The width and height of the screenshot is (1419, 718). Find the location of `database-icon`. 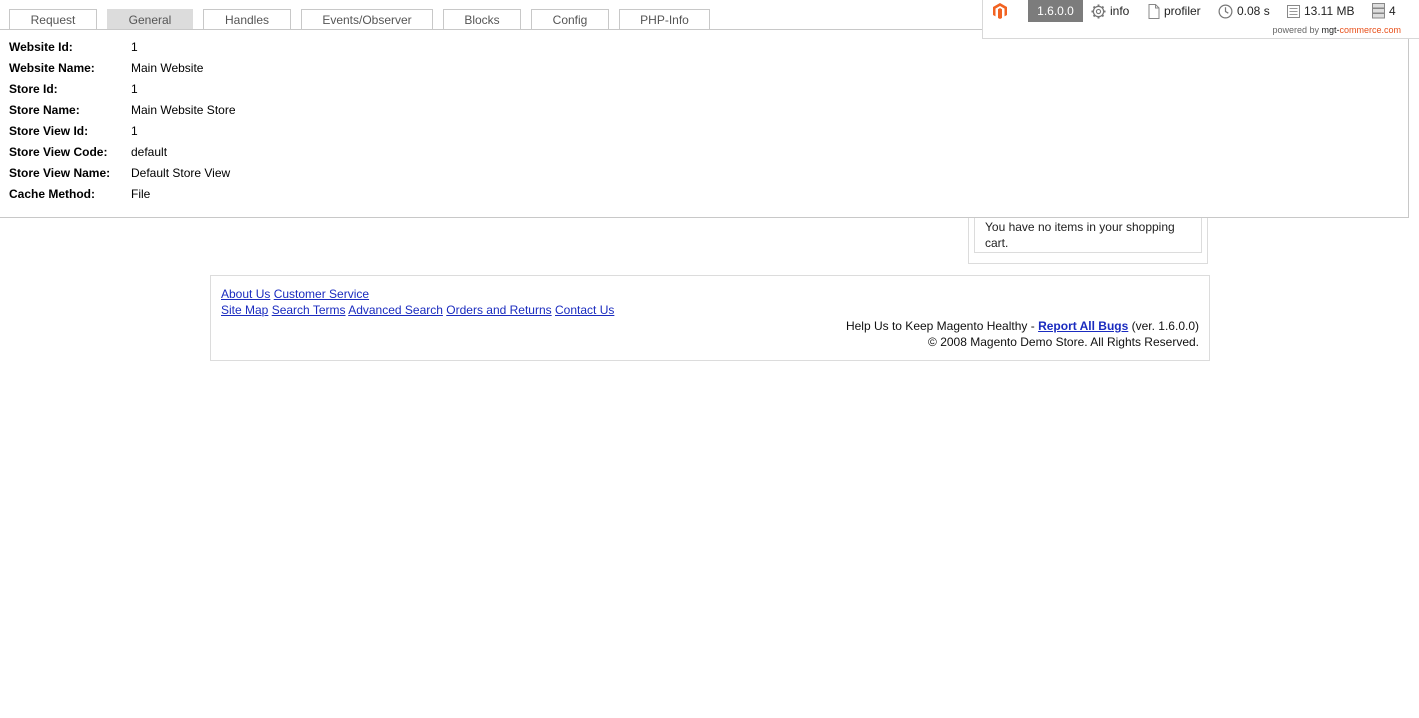

database-icon is located at coordinates (1378, 11).